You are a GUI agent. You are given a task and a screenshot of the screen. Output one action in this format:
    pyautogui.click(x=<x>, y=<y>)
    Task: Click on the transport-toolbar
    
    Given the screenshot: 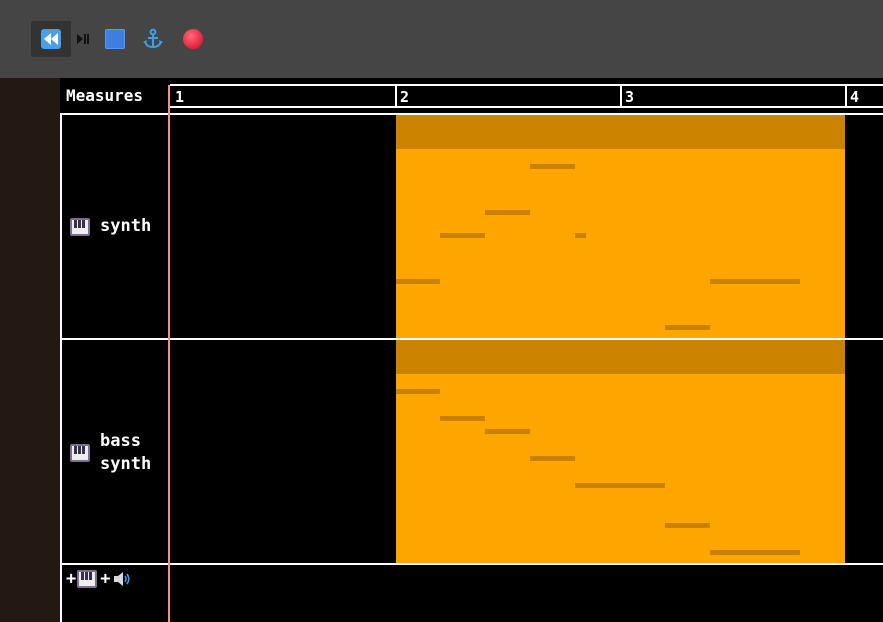 What is the action you would take?
    pyautogui.click(x=441, y=39)
    